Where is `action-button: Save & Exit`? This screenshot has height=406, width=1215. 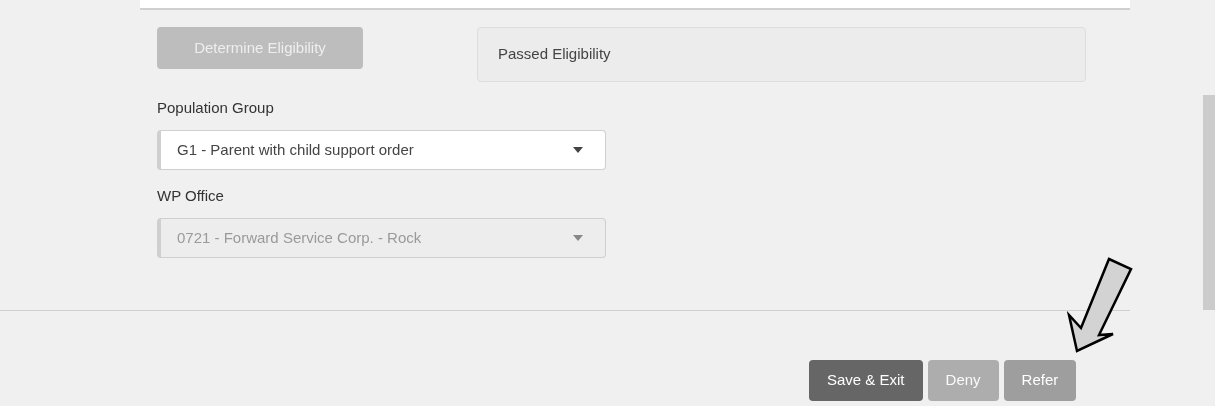
action-button: Save & Exit is located at coordinates (866, 380).